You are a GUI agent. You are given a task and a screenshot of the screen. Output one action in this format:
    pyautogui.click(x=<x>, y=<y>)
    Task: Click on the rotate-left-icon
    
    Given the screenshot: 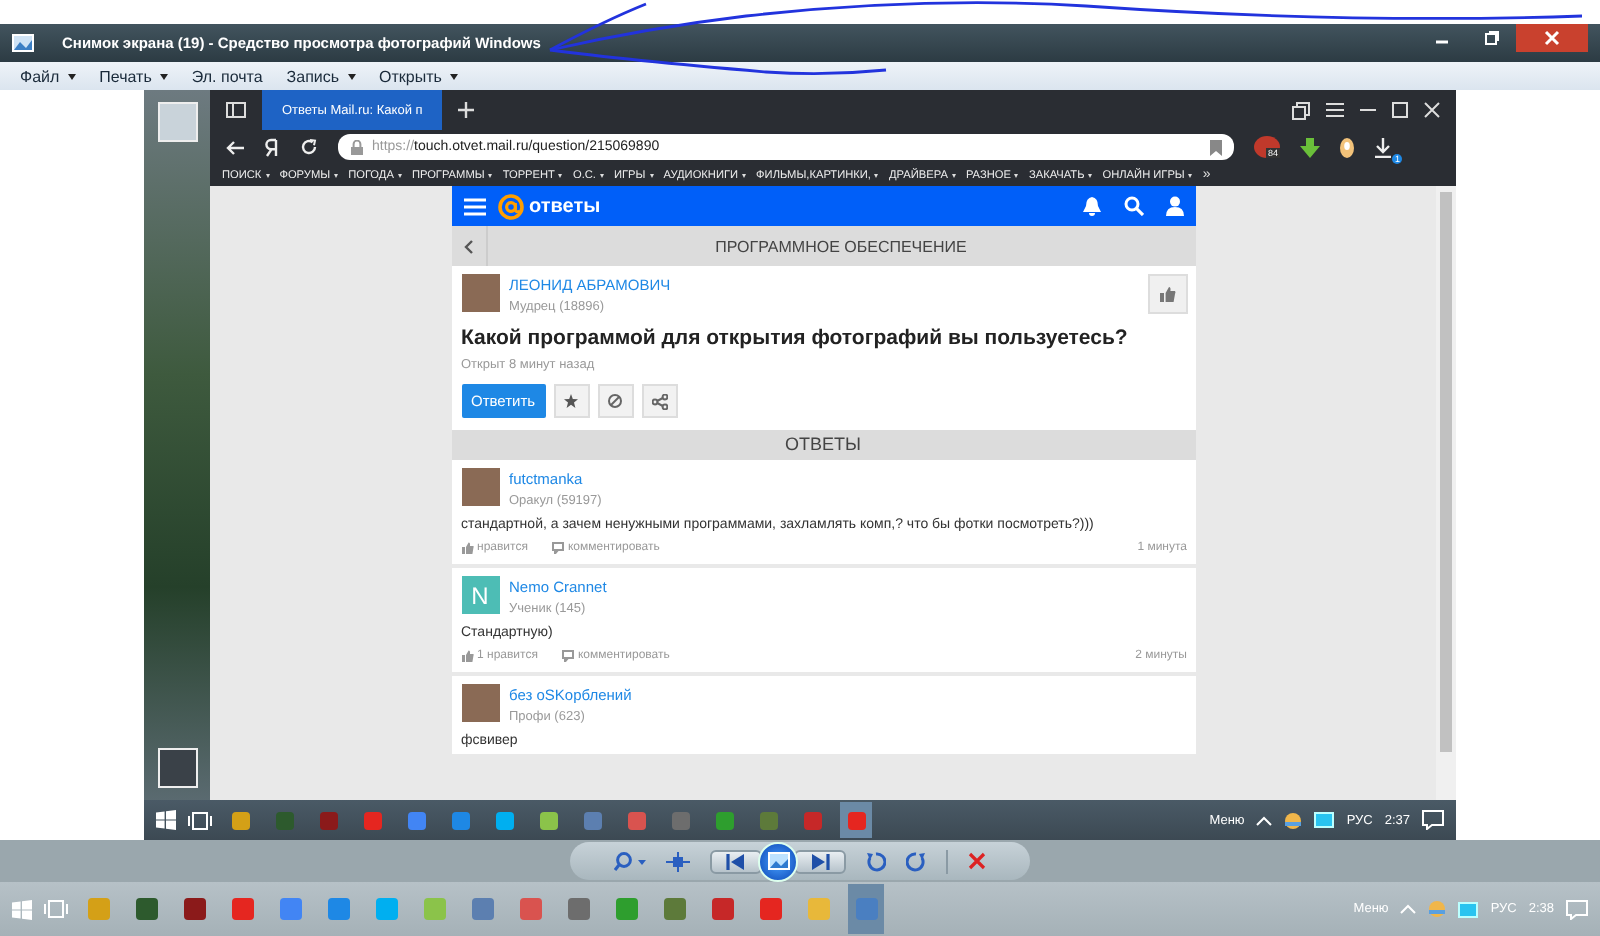 What is the action you would take?
    pyautogui.click(x=876, y=861)
    